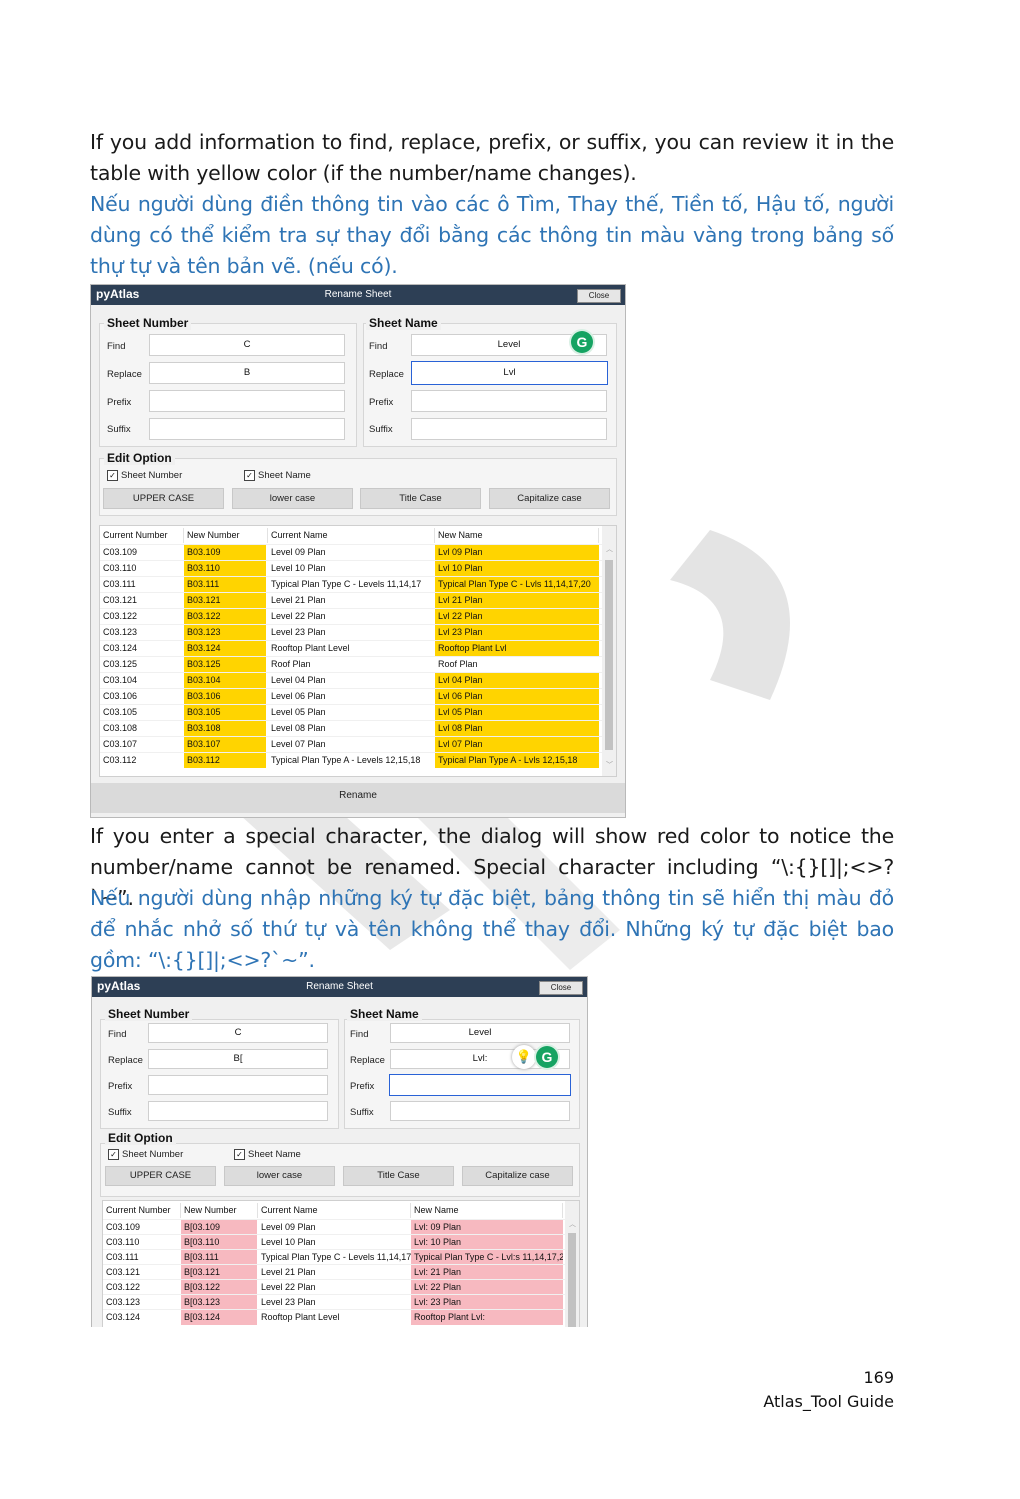  I want to click on sn-replace-label: Replace, so click(125, 1060).